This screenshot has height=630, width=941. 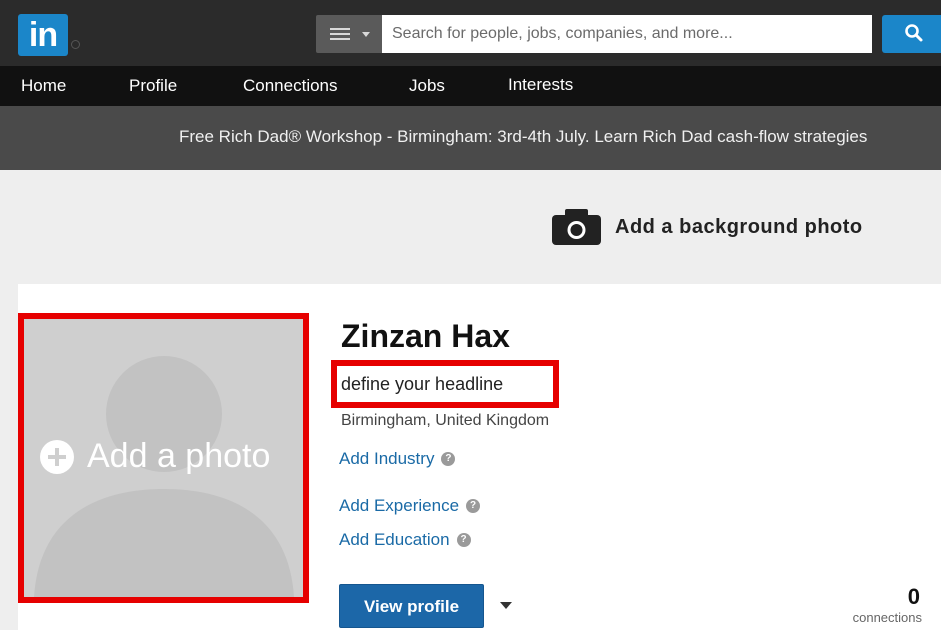 I want to click on add-industry-link: Add Industry ?, so click(x=397, y=459).